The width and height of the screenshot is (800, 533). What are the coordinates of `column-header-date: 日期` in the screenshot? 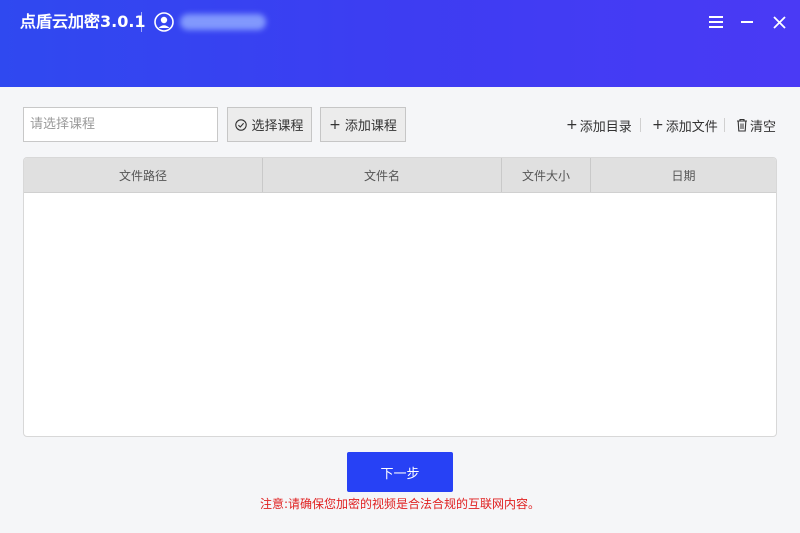 It's located at (683, 175).